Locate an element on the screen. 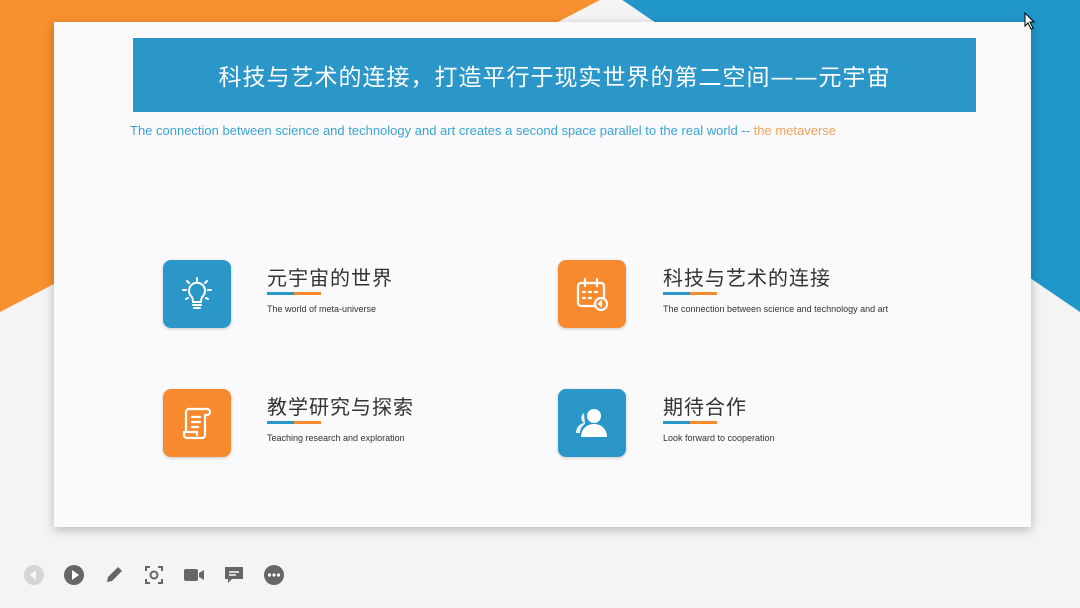  item-title: 期待合作 is located at coordinates (705, 407).